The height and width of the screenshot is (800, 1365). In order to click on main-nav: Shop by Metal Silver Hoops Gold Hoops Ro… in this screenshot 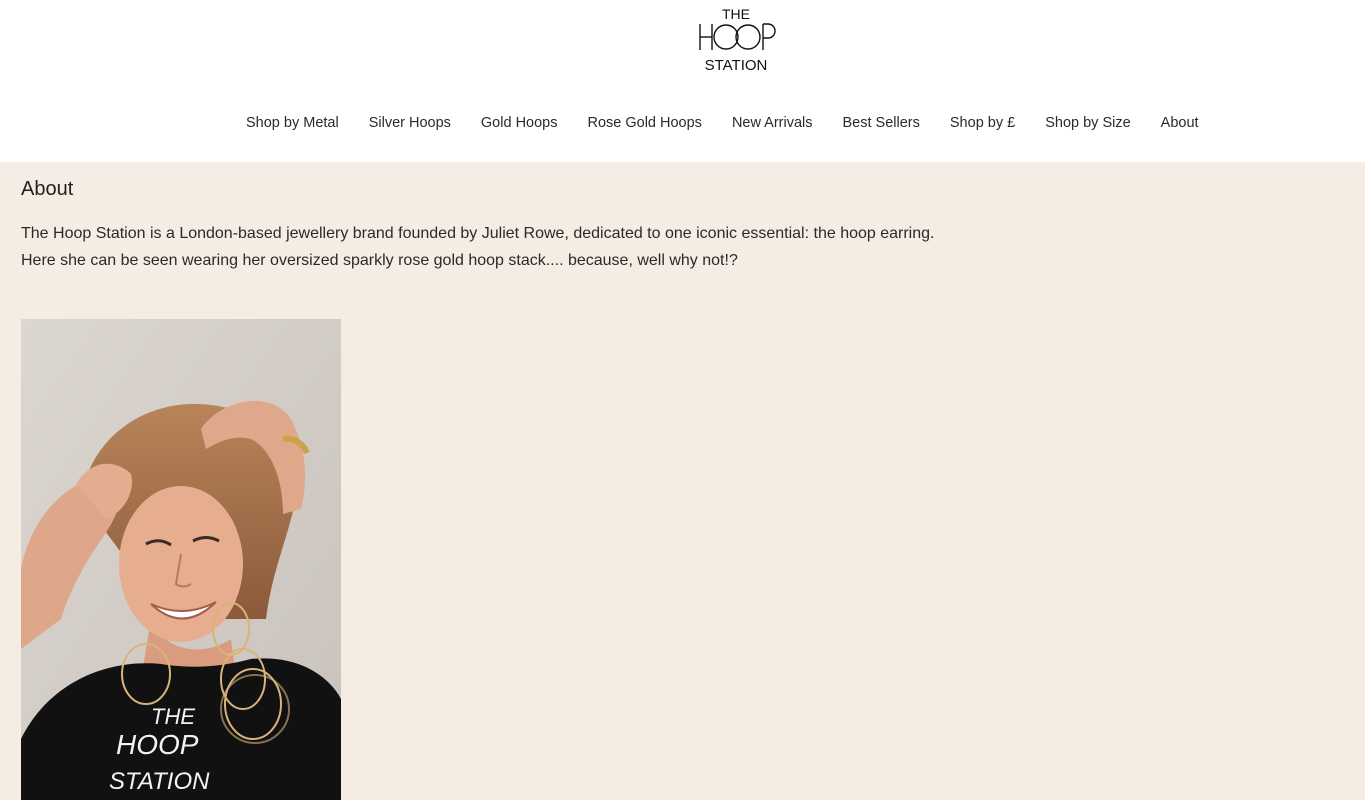, I will do `click(722, 123)`.